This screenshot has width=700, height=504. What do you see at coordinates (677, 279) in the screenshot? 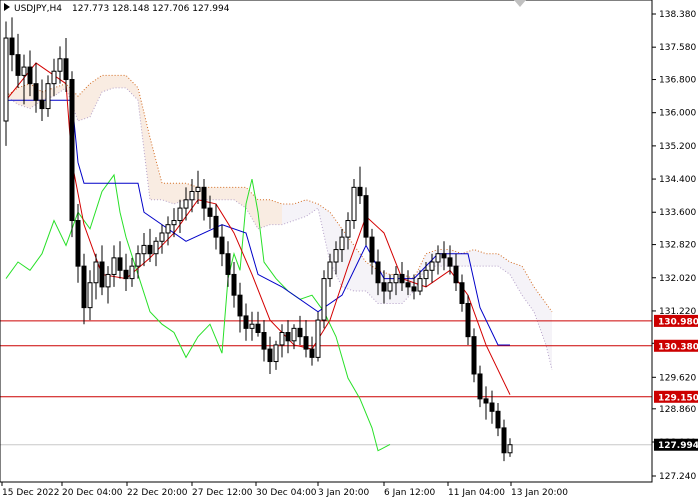
I see `price-tick-label: 132.020` at bounding box center [677, 279].